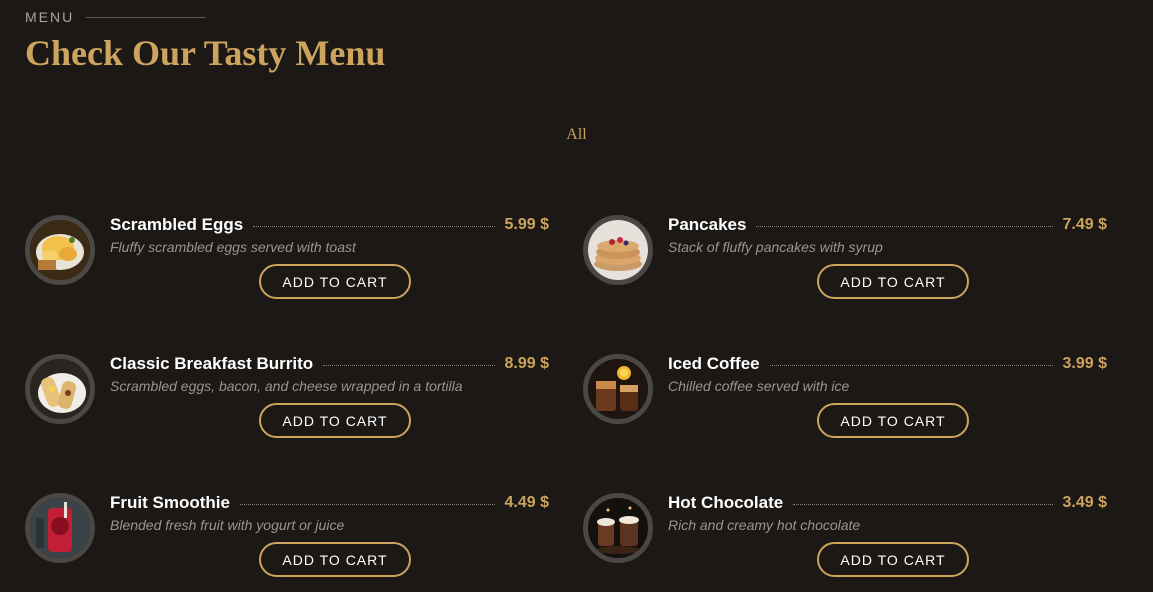 The image size is (1153, 592). What do you see at coordinates (233, 247) in the screenshot?
I see `menu-item-description: Fluffy scrambled eggs served with toast` at bounding box center [233, 247].